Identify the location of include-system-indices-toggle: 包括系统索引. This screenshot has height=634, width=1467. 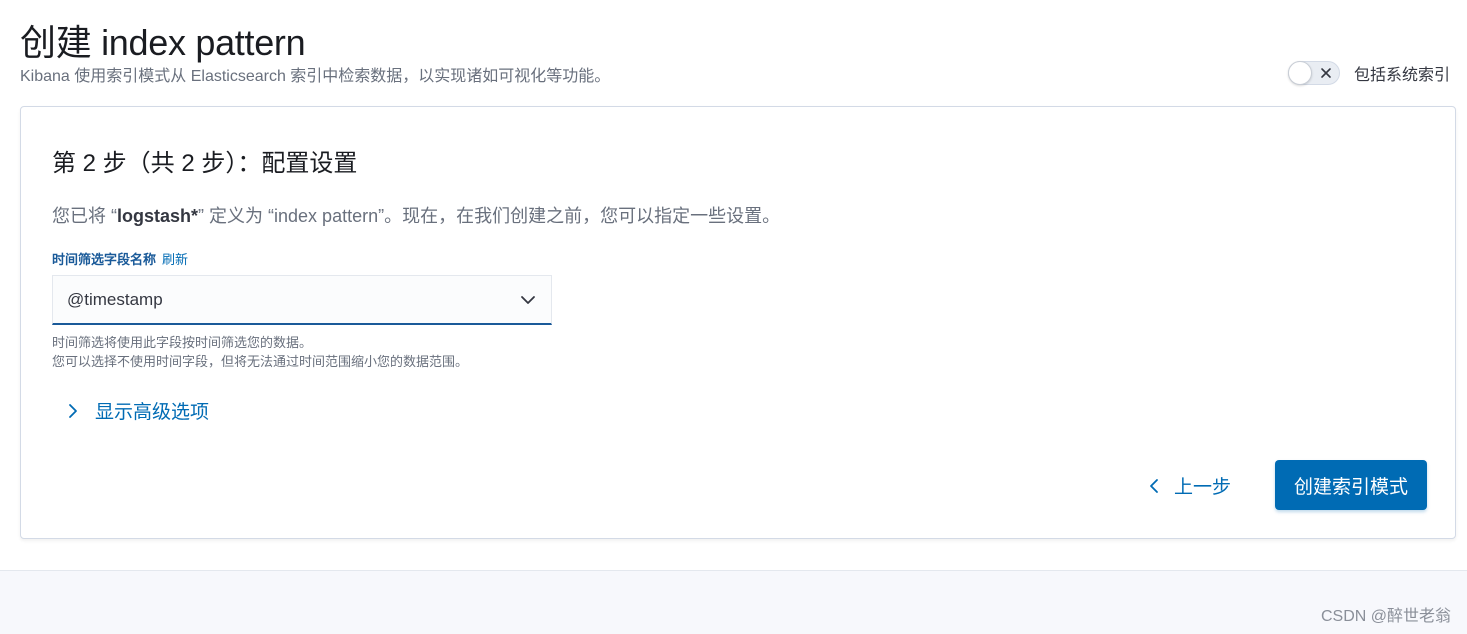
(1369, 73).